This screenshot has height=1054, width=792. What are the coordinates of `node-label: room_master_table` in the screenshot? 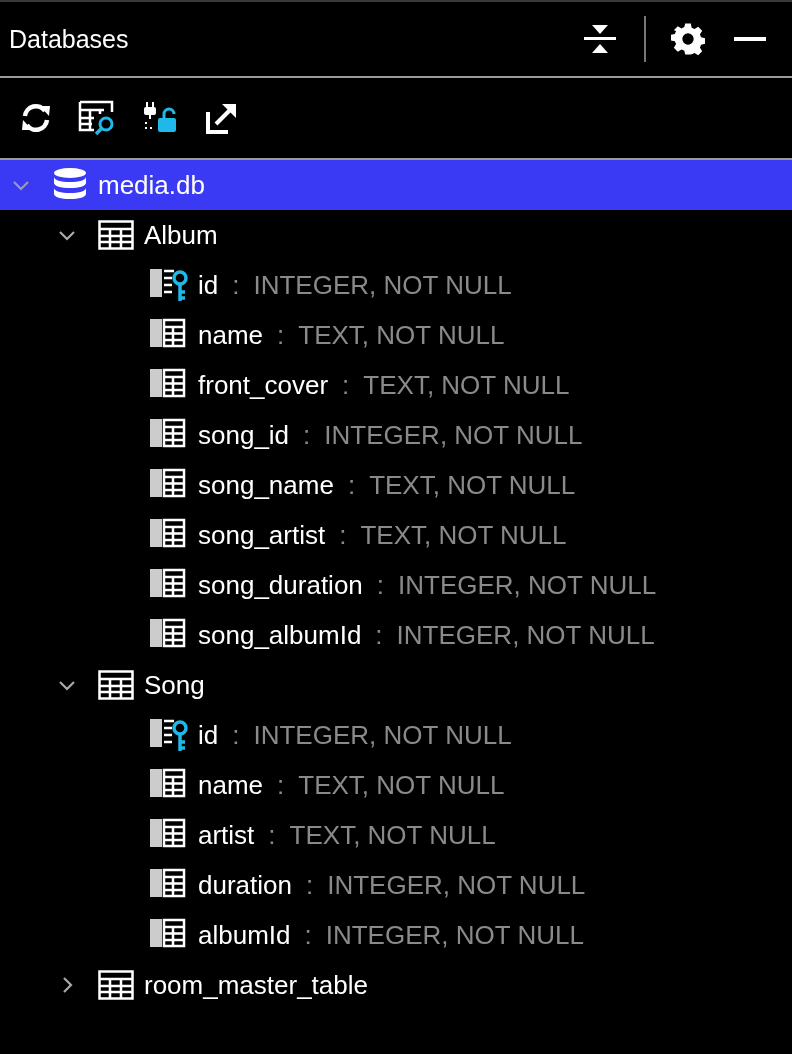 It's located at (256, 985).